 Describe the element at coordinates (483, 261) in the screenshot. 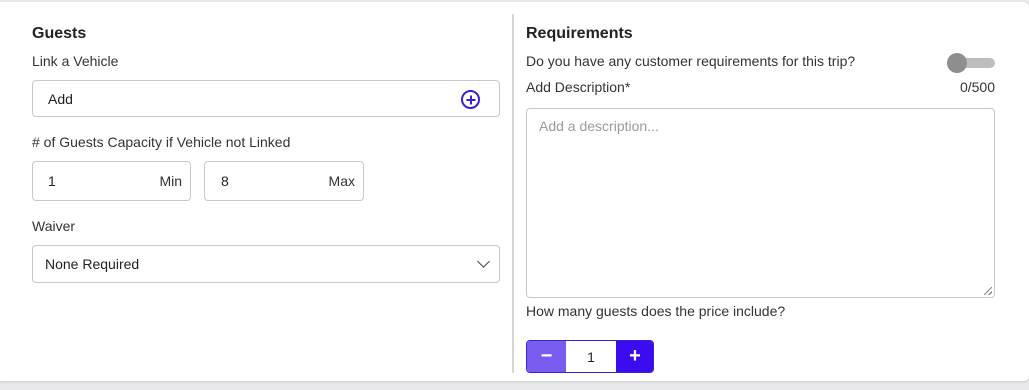

I see `chevron-down-icon` at that location.